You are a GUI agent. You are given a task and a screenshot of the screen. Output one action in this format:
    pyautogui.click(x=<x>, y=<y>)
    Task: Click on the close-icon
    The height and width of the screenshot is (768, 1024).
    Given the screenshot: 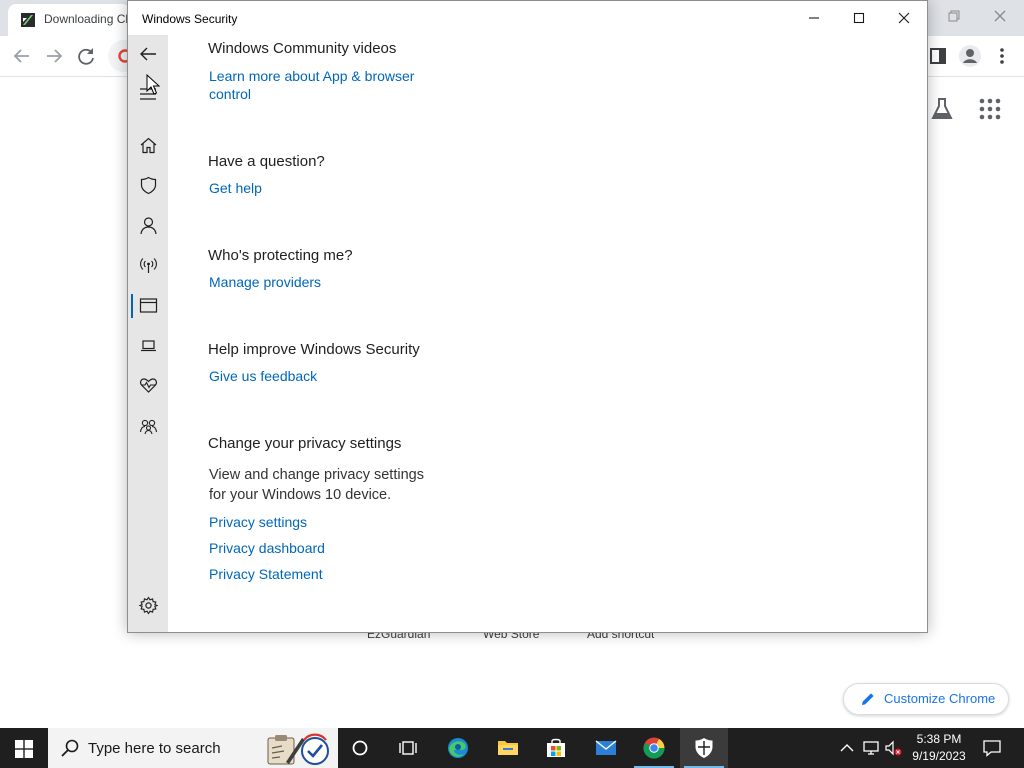 What is the action you would take?
    pyautogui.click(x=904, y=18)
    